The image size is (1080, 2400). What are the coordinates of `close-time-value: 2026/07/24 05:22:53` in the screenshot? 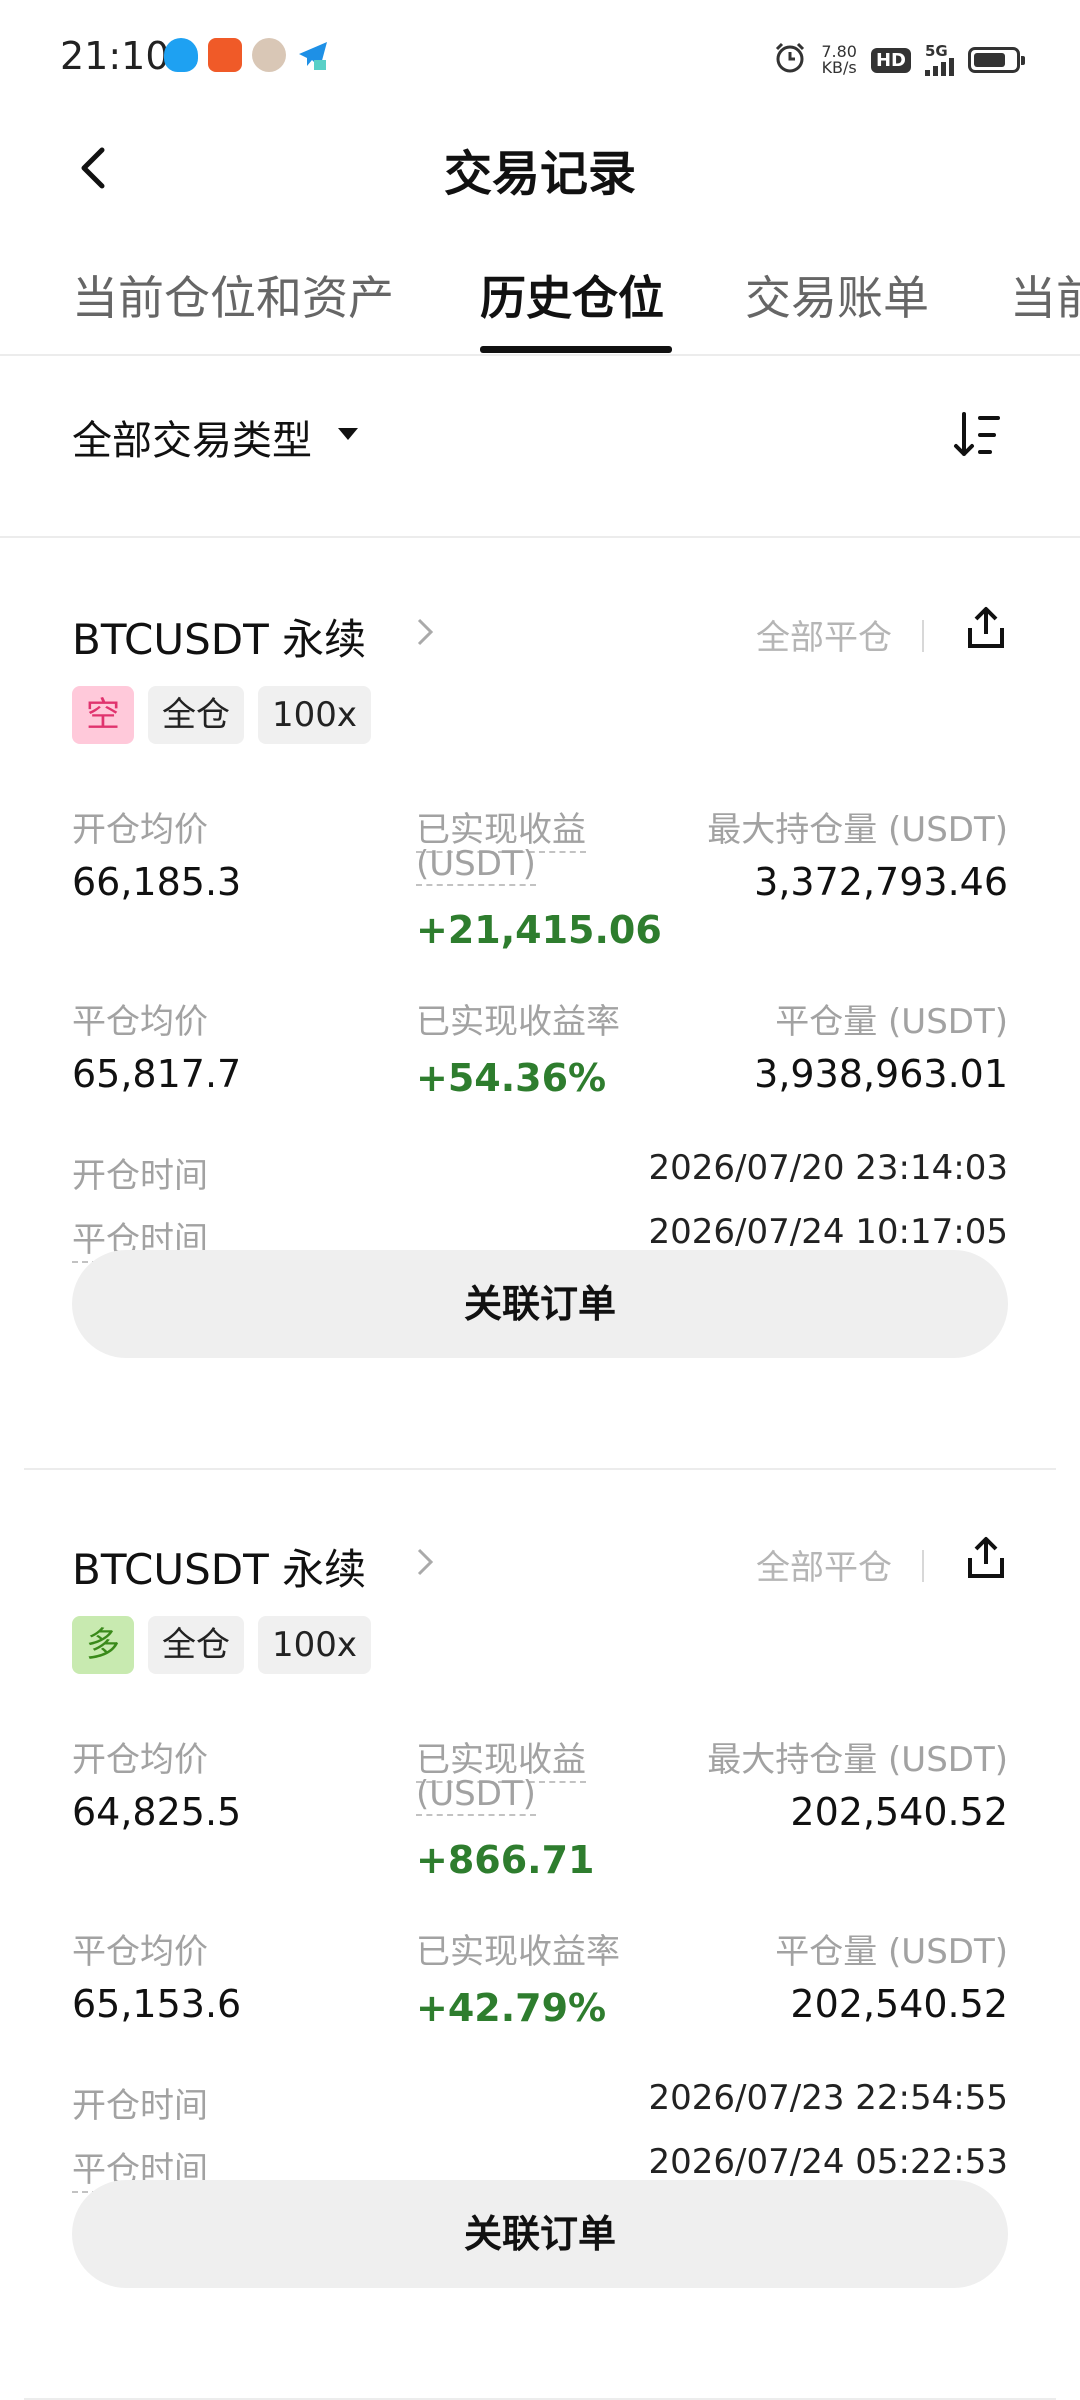 It's located at (828, 2162).